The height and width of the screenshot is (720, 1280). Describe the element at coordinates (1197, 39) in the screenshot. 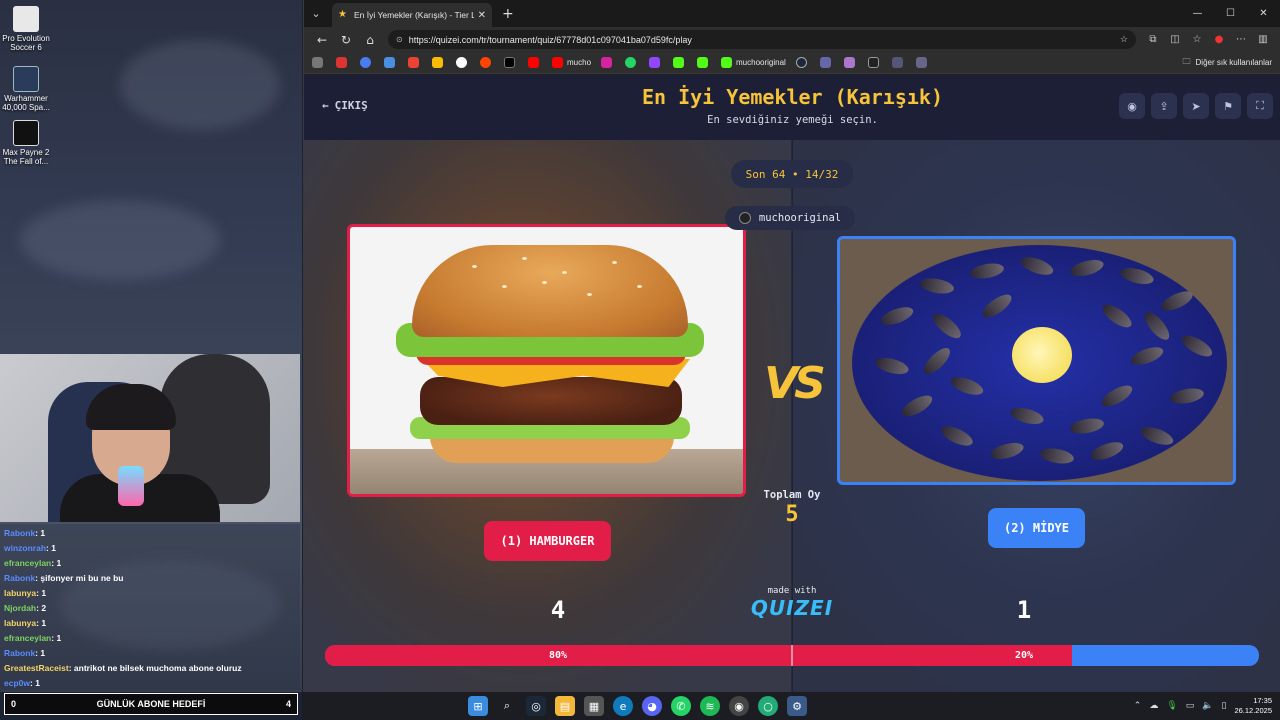

I see `favorites-icon: ☆` at that location.